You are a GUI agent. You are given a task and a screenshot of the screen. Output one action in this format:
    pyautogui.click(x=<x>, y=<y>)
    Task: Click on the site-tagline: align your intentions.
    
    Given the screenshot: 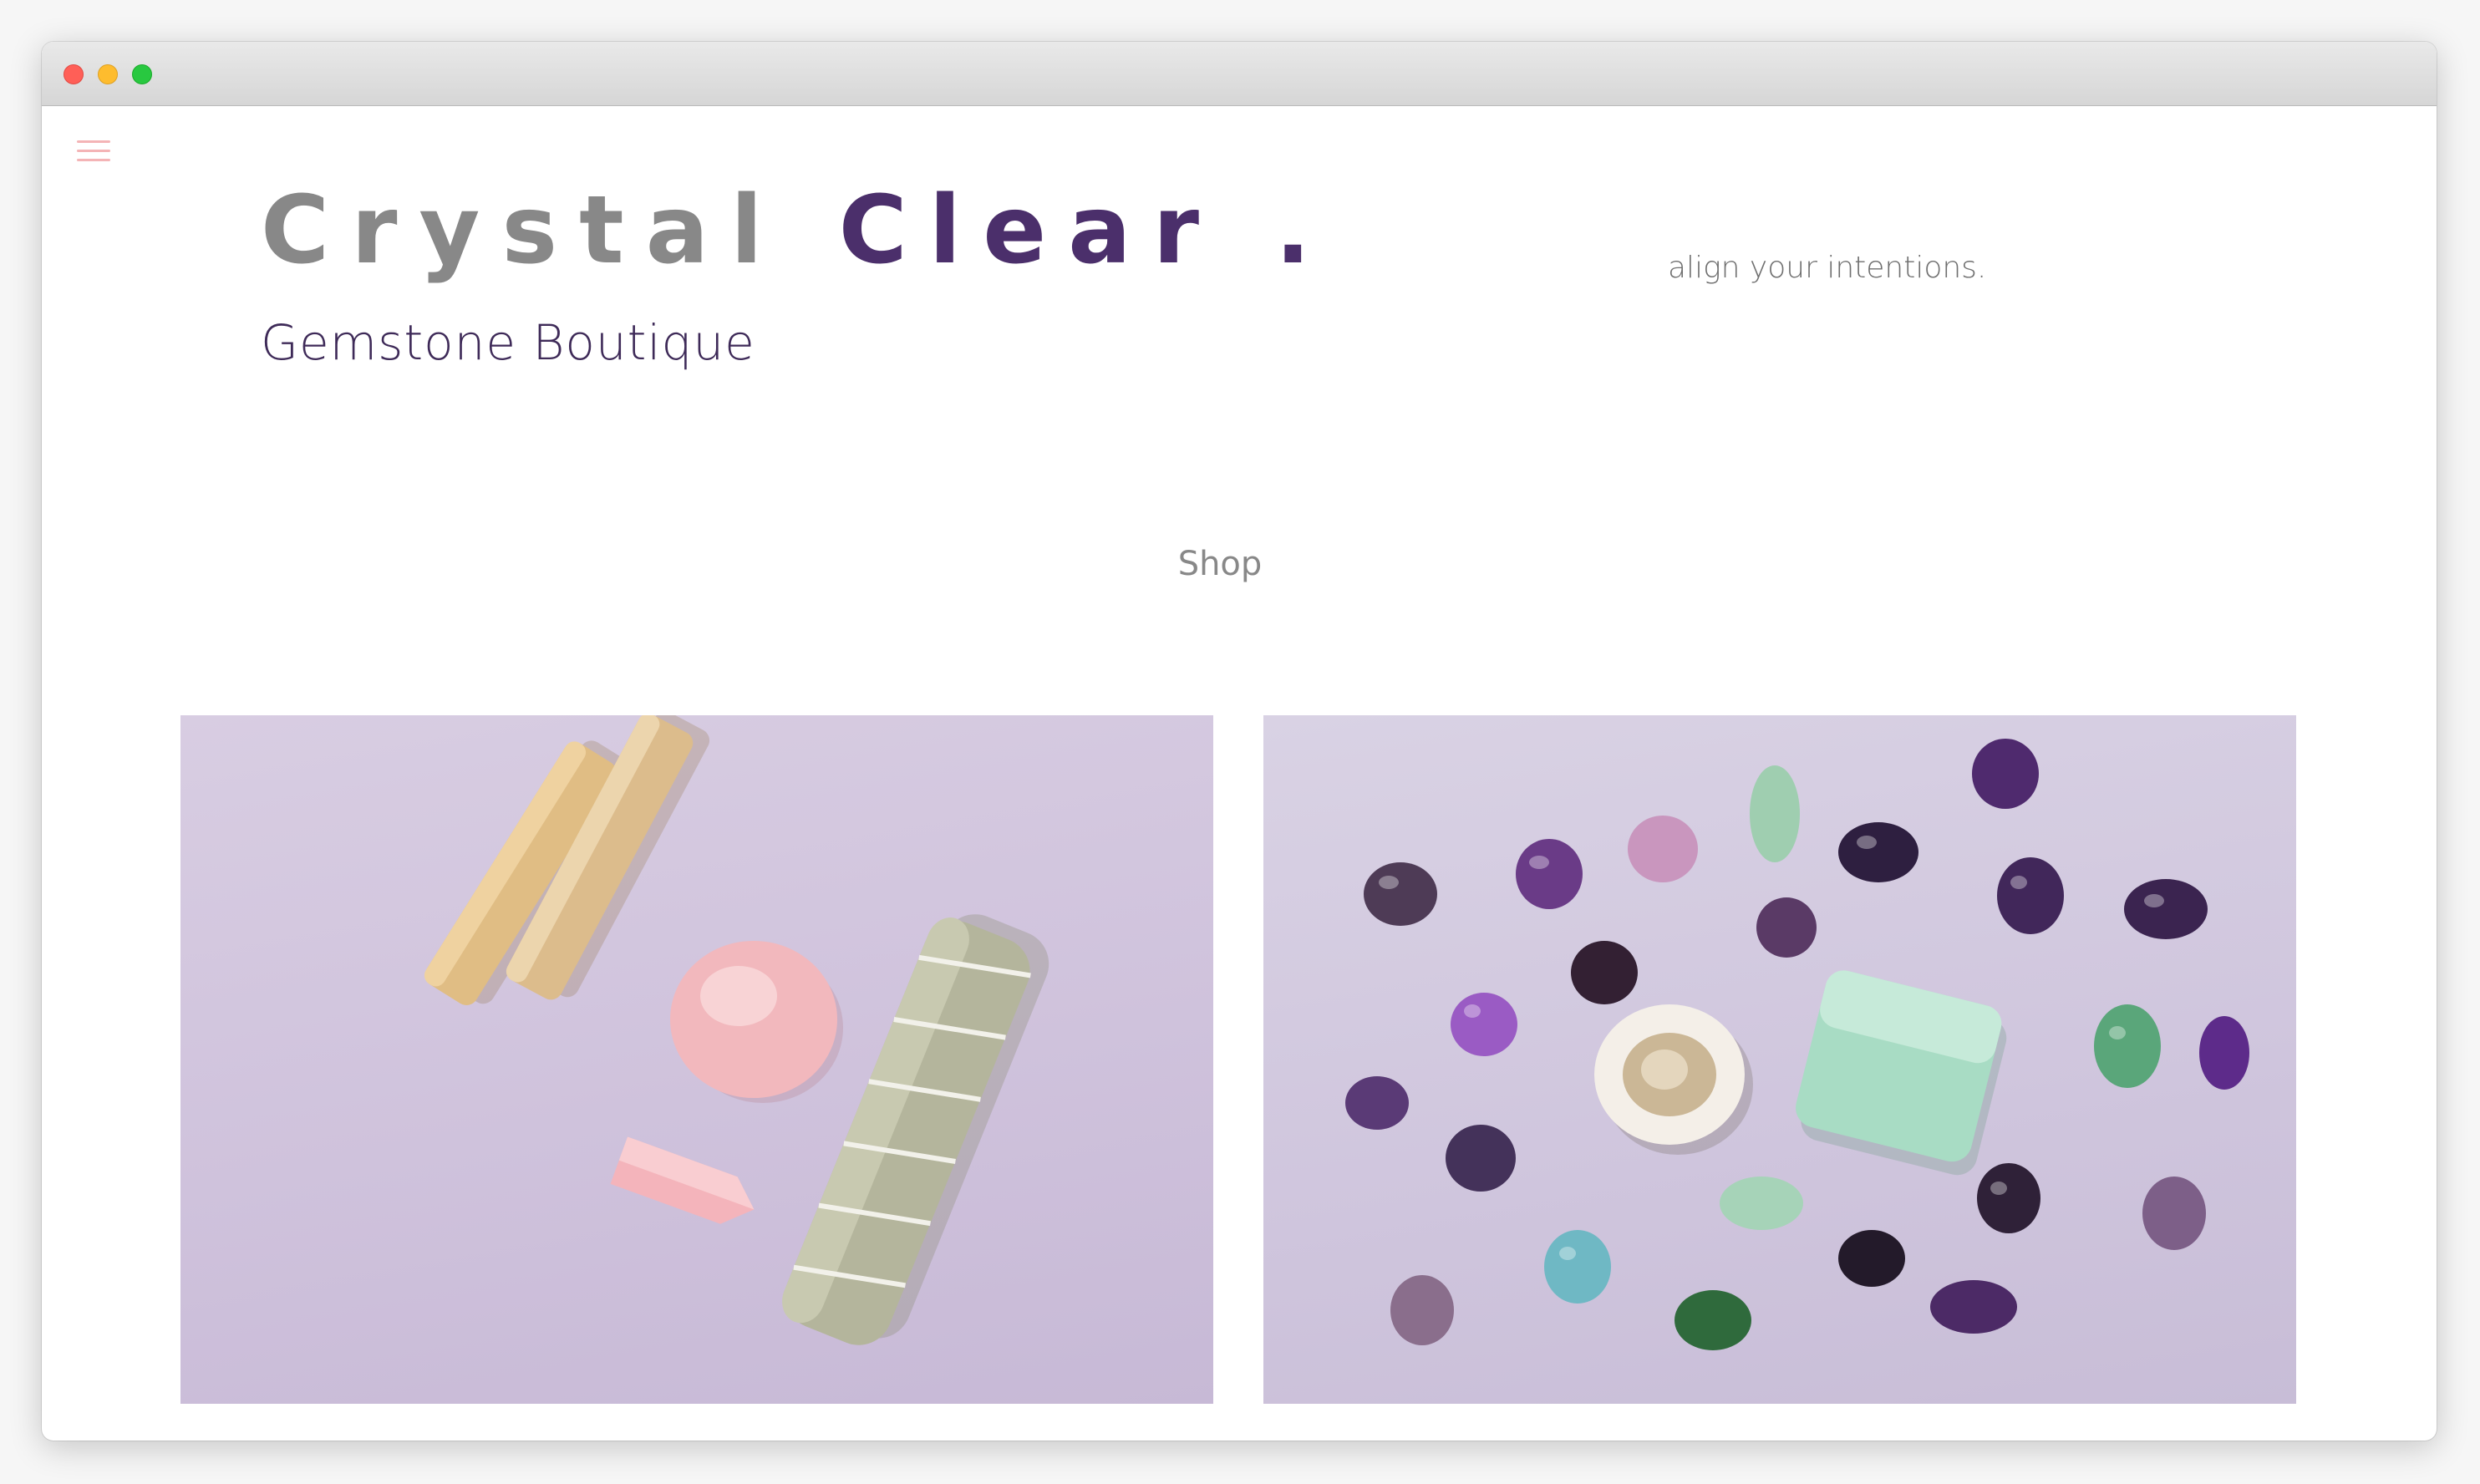 What is the action you would take?
    pyautogui.click(x=1828, y=268)
    